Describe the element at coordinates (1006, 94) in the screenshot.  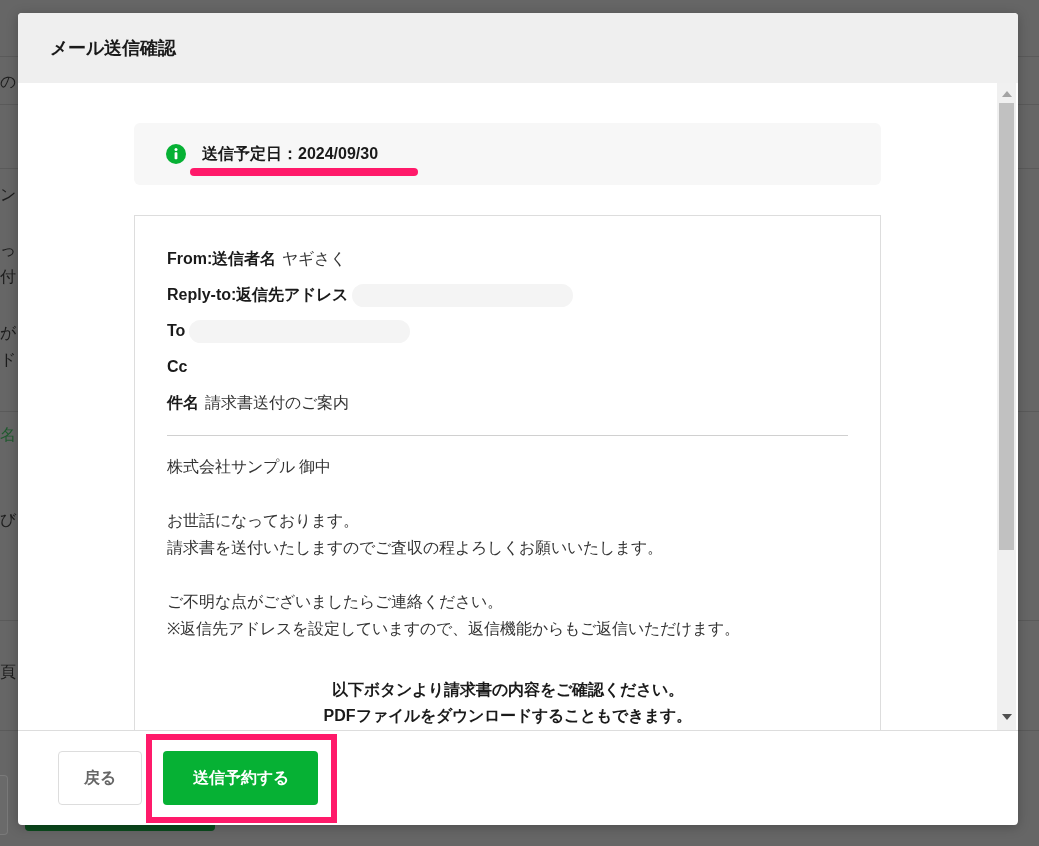
I see `up-triangle-icon` at that location.